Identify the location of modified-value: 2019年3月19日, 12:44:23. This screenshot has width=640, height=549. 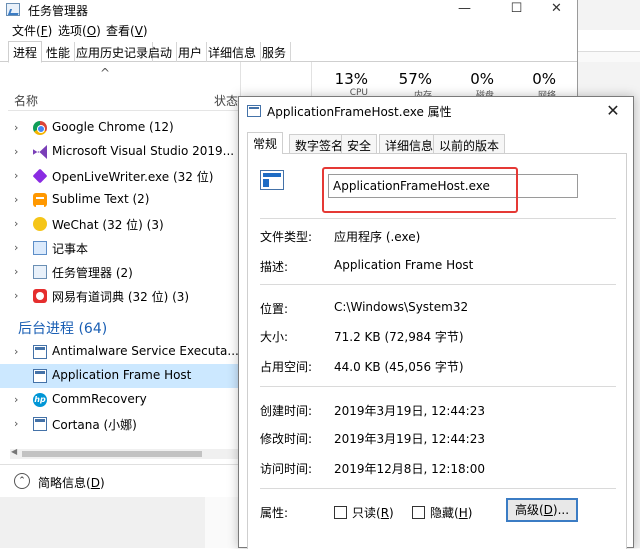
(409, 439).